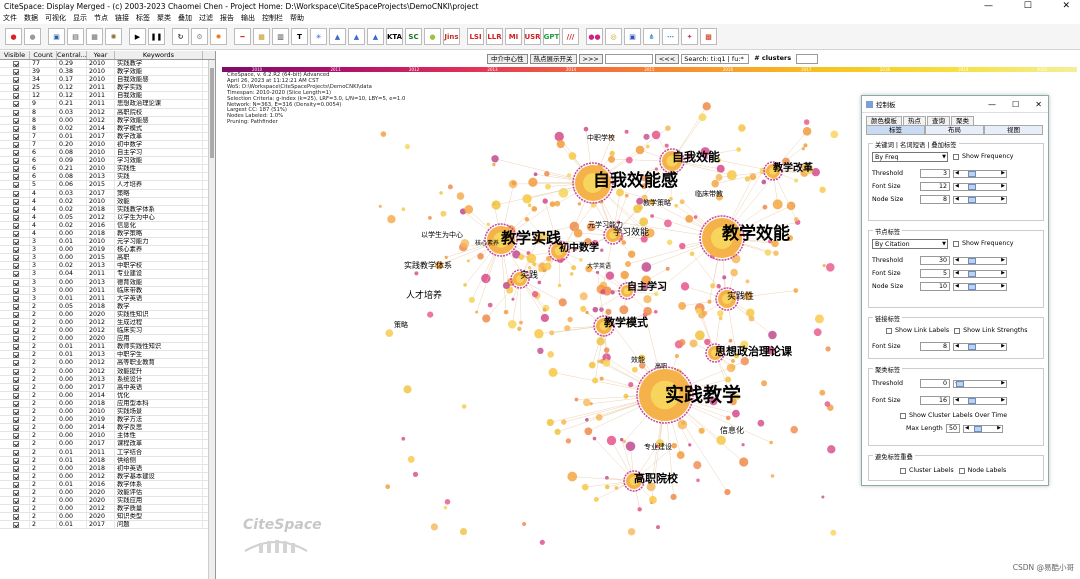  Describe the element at coordinates (632, 36) in the screenshot. I see `sq-button: ▣` at that location.